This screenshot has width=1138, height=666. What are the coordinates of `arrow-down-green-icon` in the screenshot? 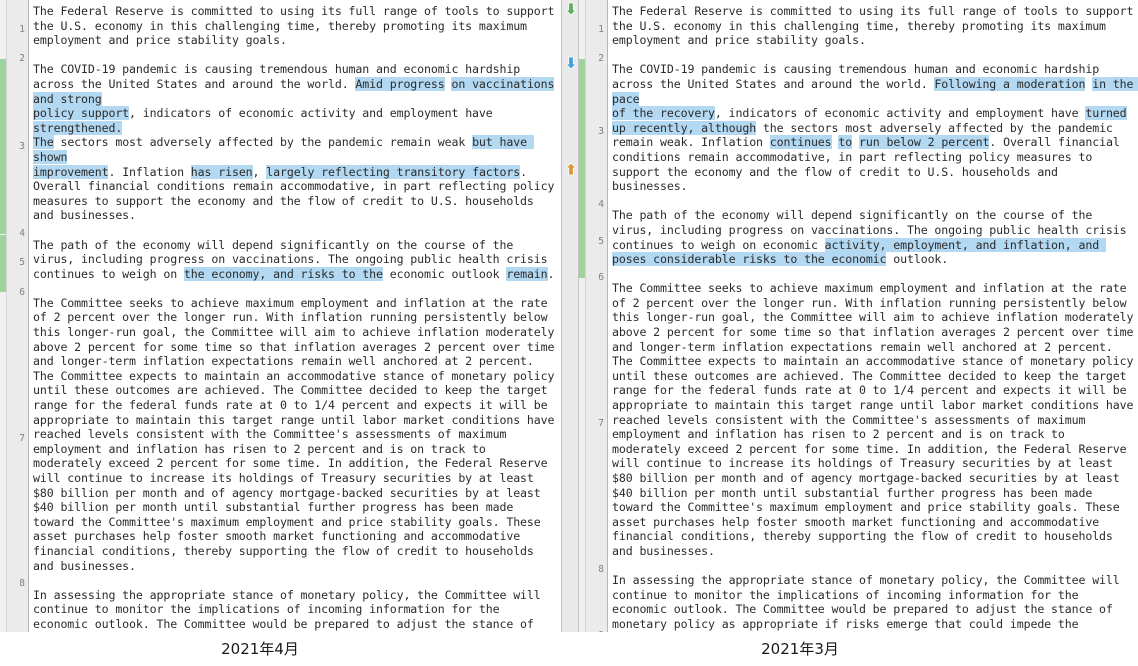 It's located at (571, 9).